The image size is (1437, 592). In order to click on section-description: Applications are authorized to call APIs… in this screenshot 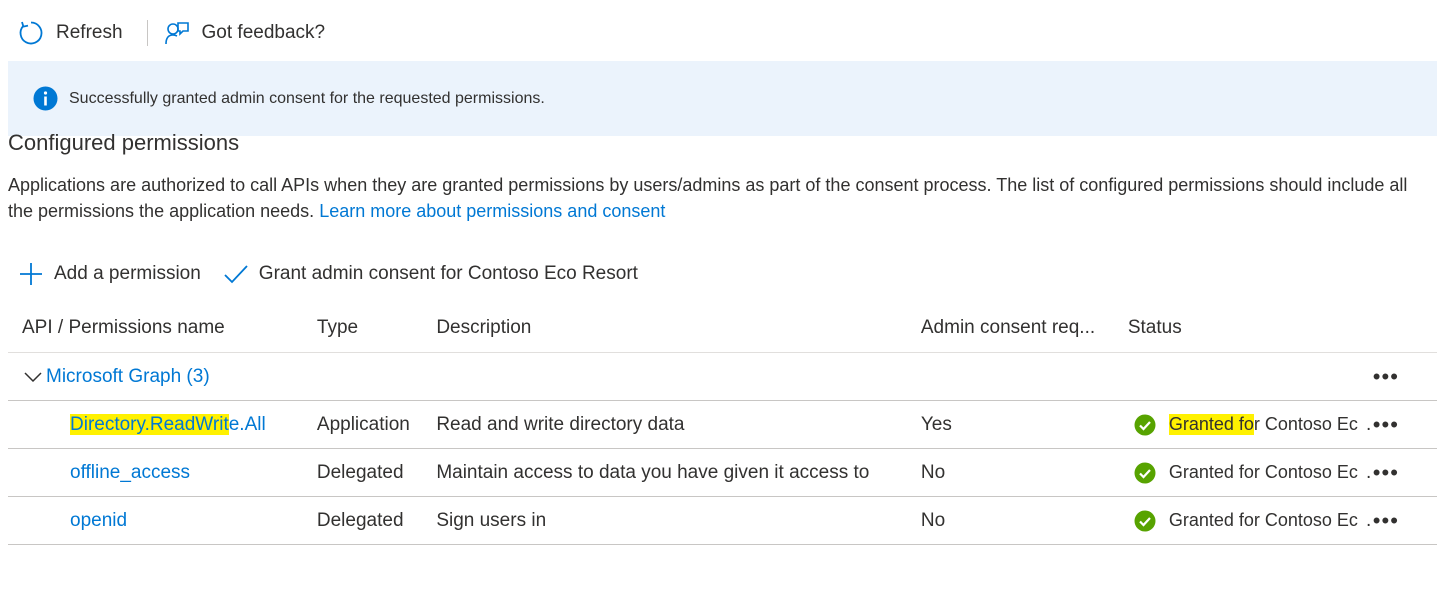, I will do `click(720, 198)`.